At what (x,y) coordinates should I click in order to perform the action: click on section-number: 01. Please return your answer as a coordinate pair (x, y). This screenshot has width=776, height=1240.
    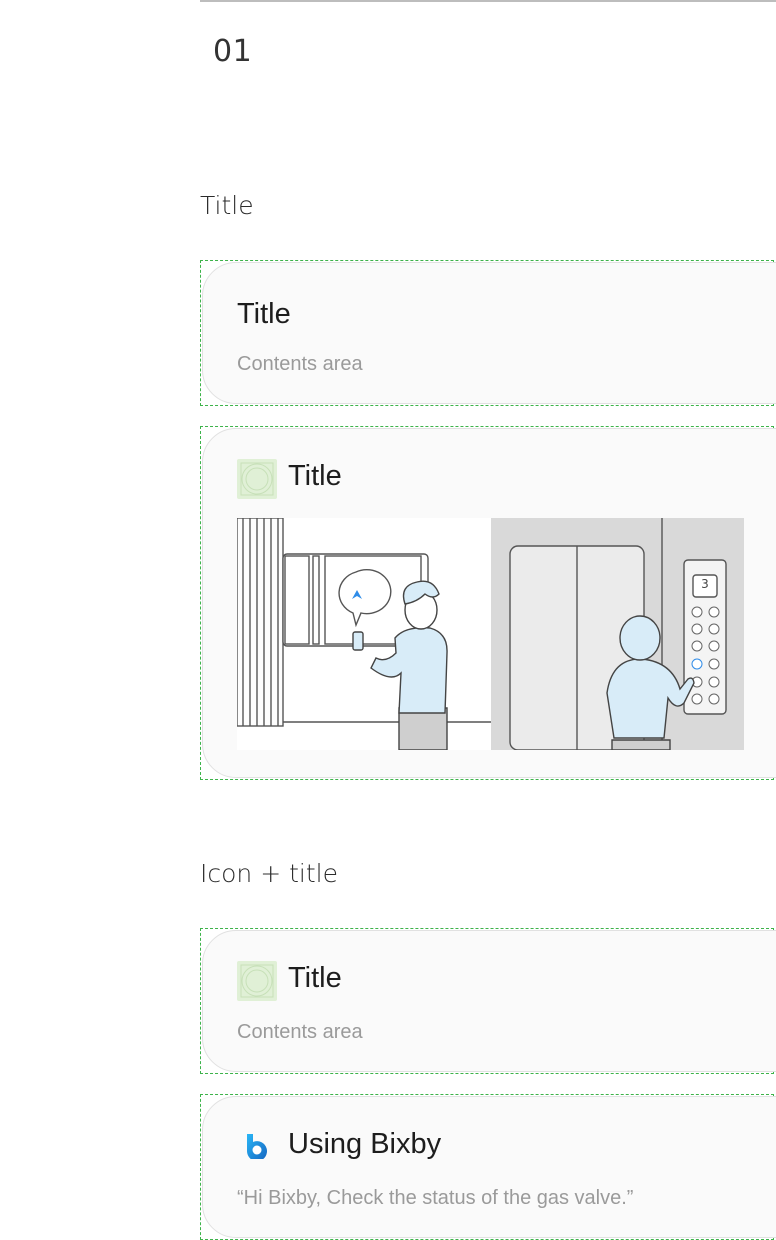
    Looking at the image, I should click on (233, 51).